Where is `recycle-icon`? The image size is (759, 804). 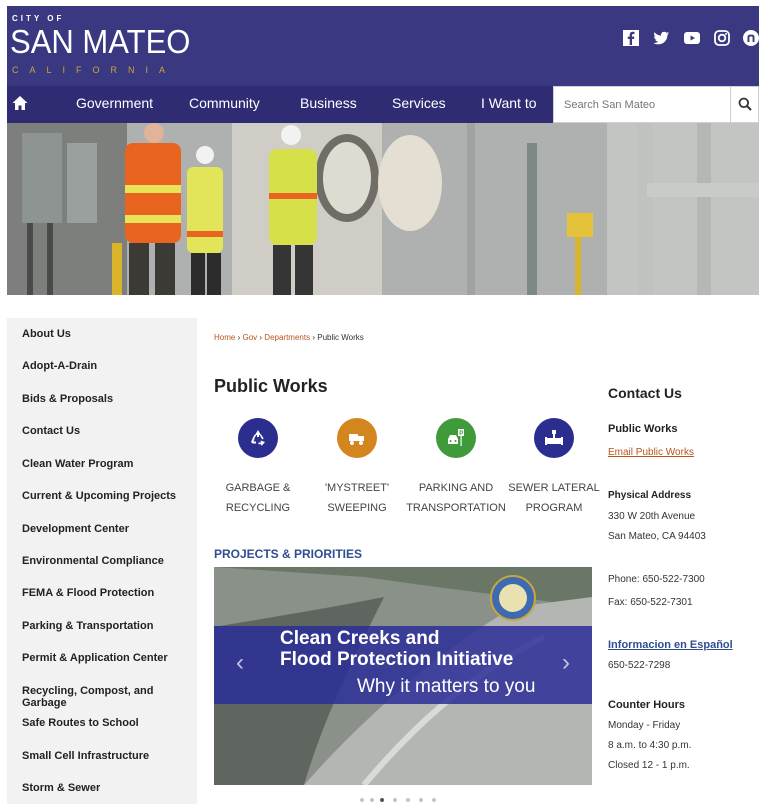 recycle-icon is located at coordinates (258, 438).